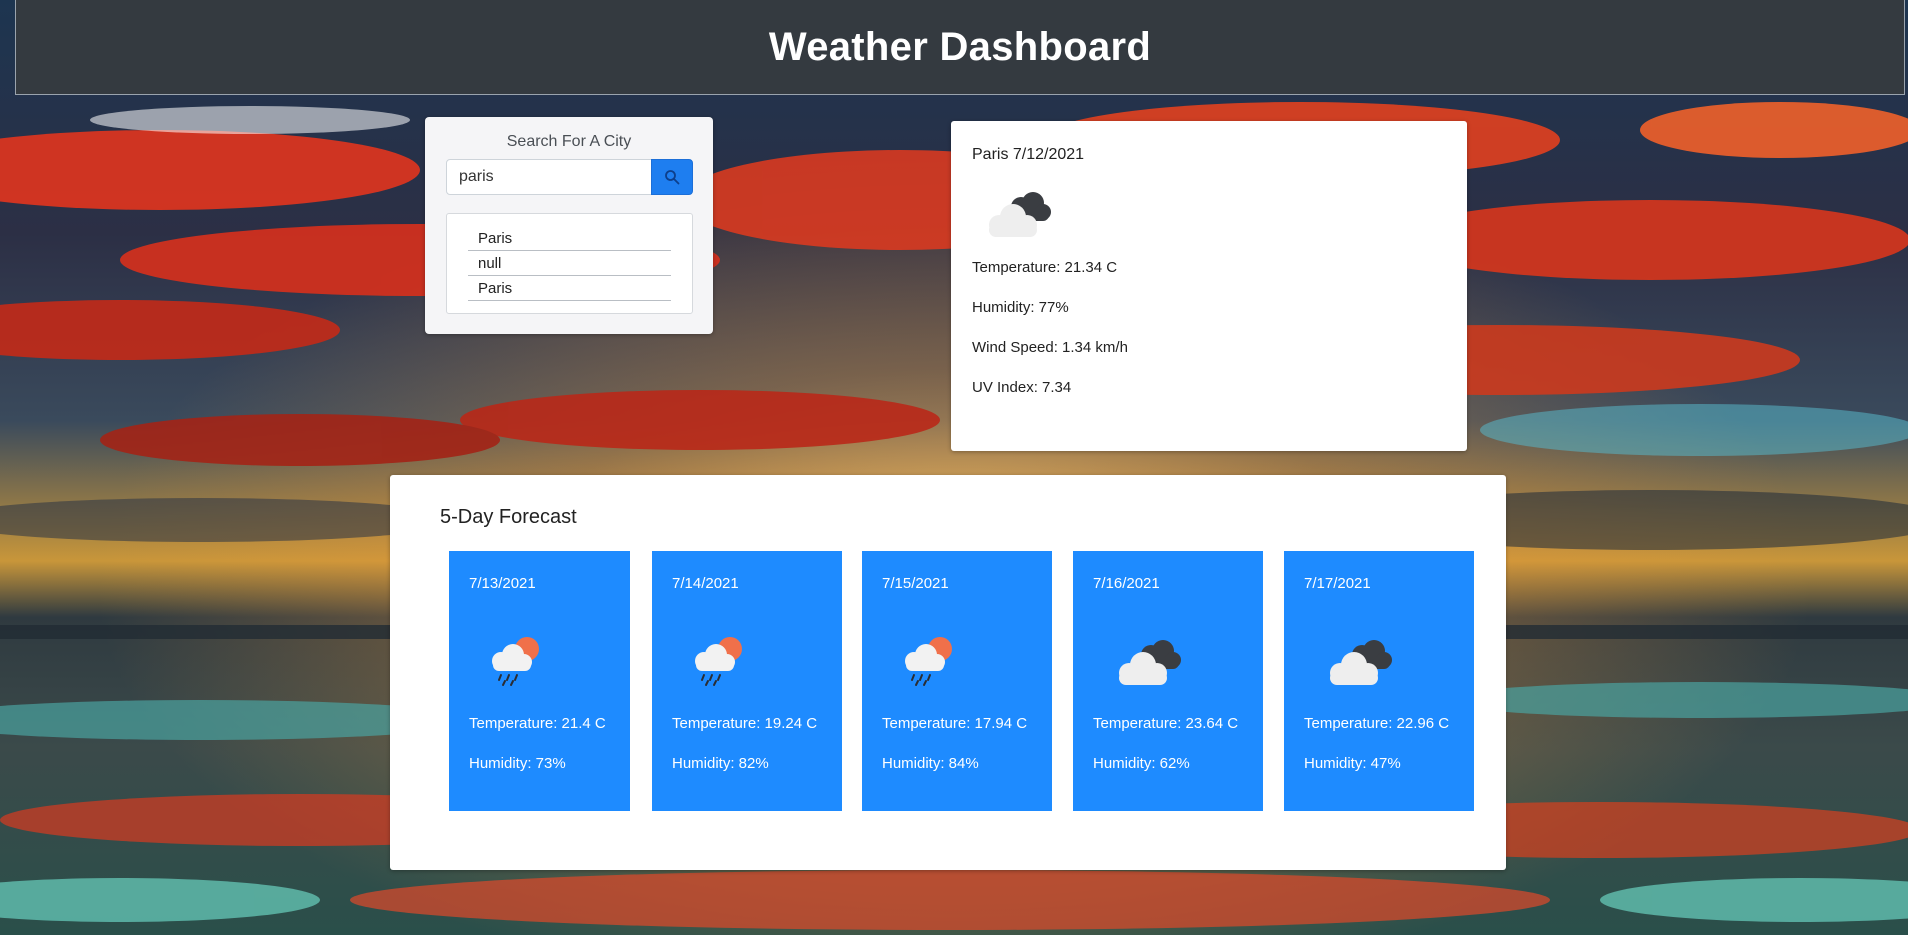  I want to click on search-button, so click(672, 177).